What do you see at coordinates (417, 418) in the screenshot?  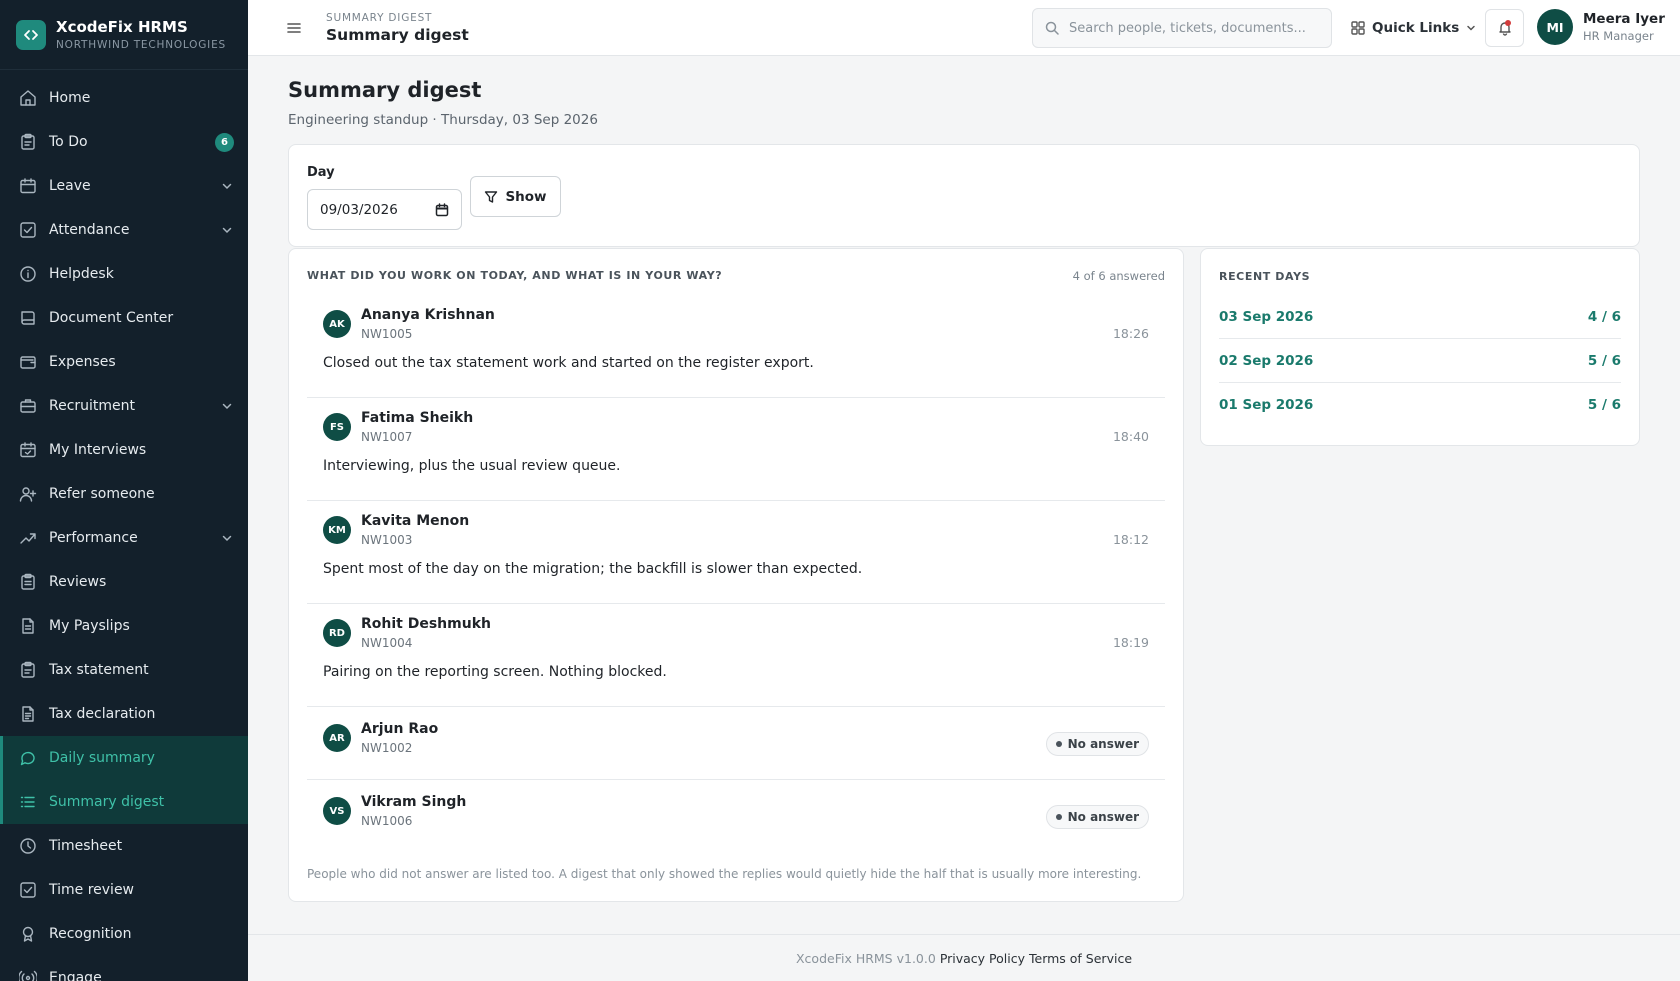 I see `employee-name: Fatima Sheikh` at bounding box center [417, 418].